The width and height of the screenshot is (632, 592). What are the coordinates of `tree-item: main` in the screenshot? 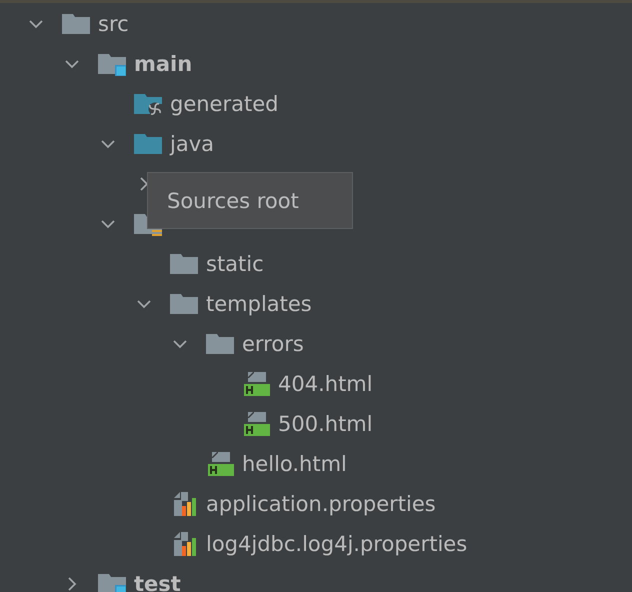 It's located at (163, 64).